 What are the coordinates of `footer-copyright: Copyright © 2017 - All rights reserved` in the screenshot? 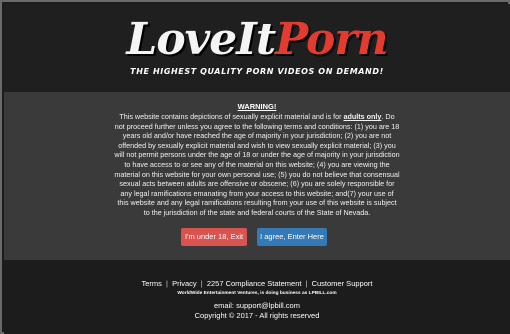 It's located at (257, 315).